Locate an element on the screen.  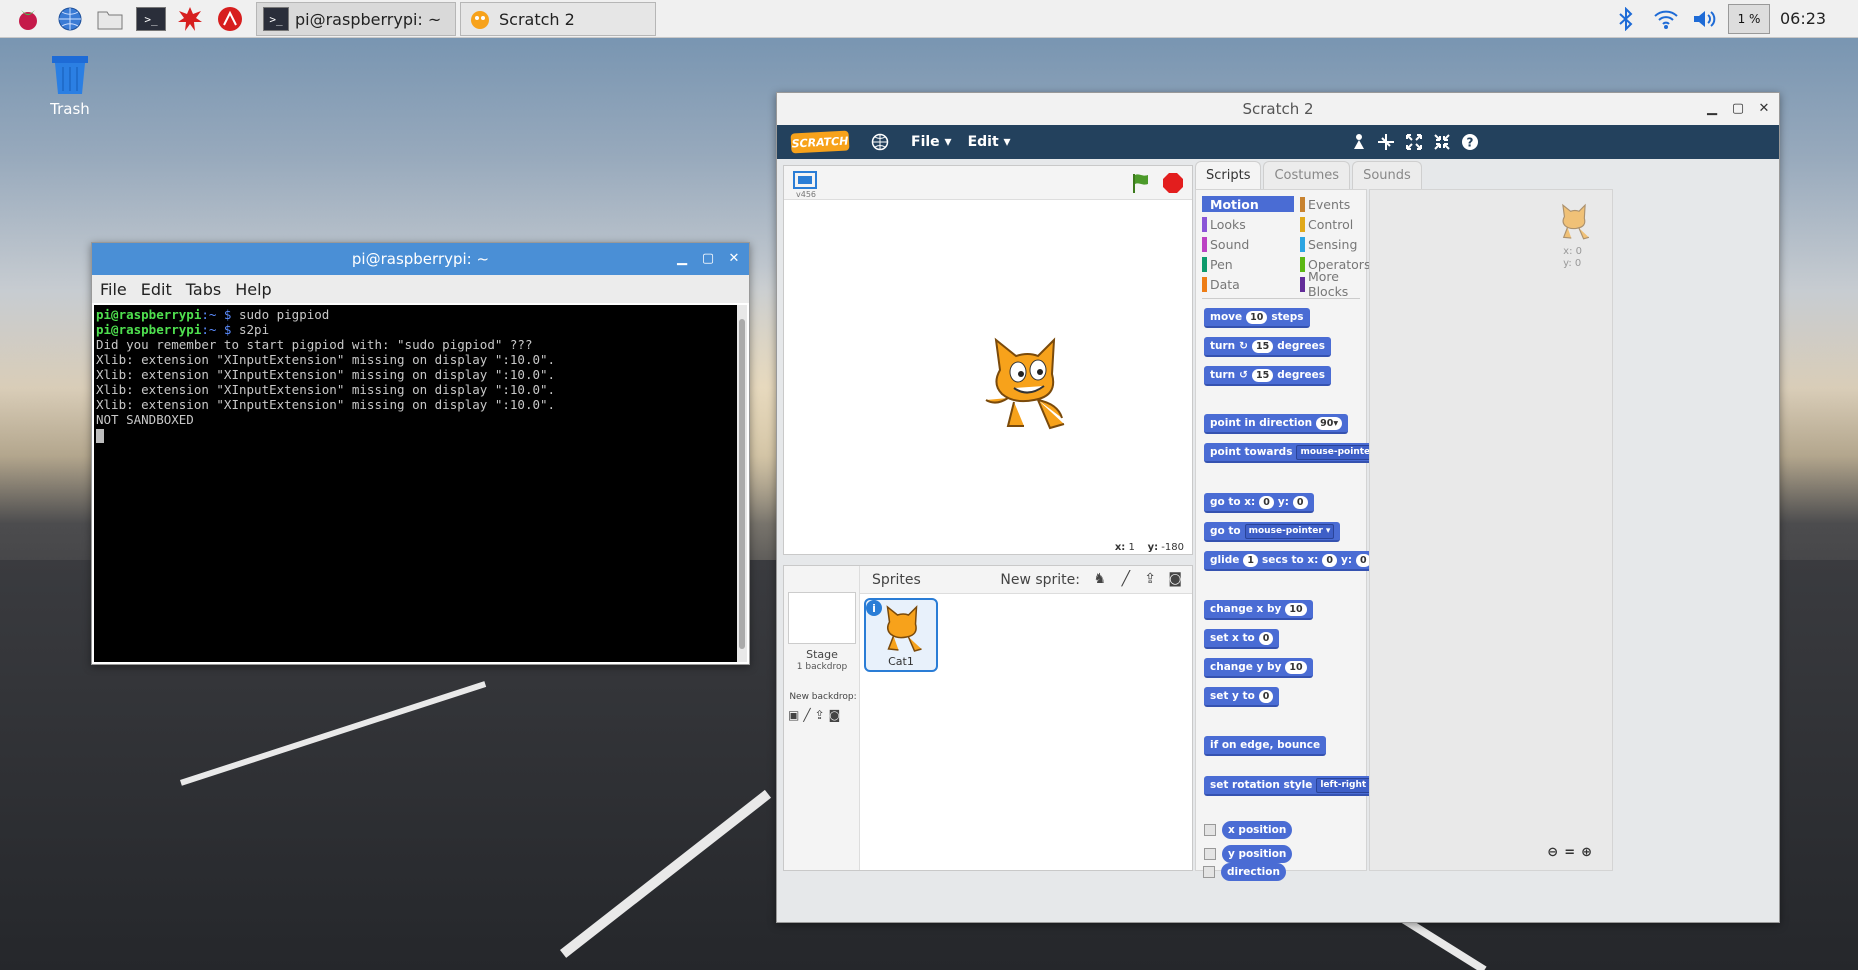
reporter-y-position: y position is located at coordinates (1257, 854).